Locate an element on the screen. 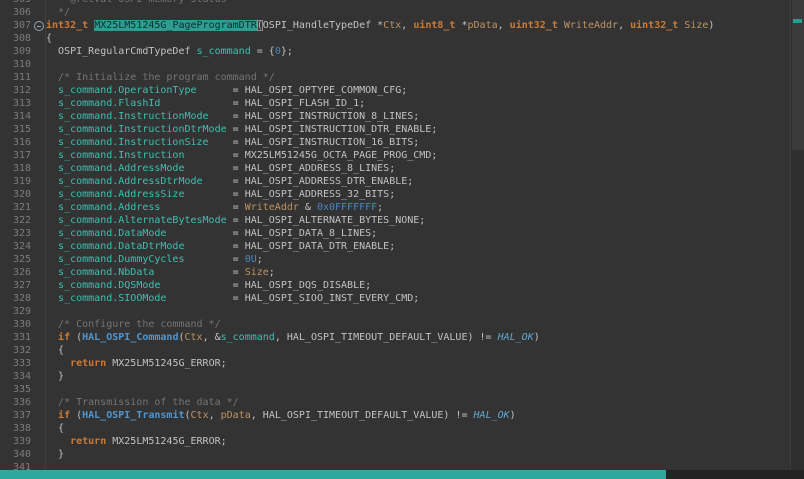  code-token: WriteAddr is located at coordinates (591, 25).